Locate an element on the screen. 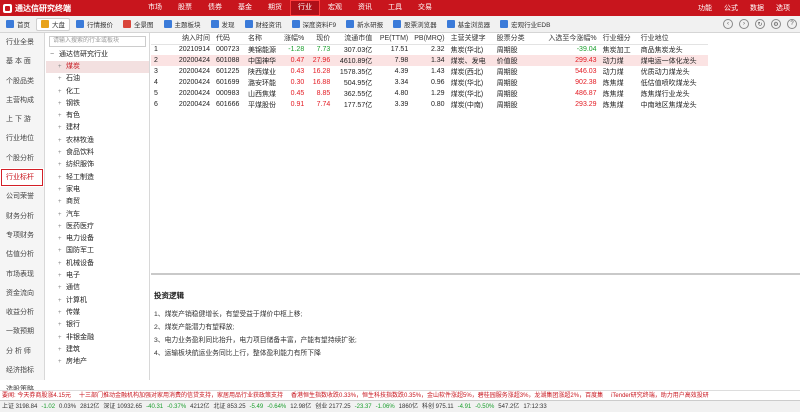  left-nav-item: 一致预期 is located at coordinates (22, 331).